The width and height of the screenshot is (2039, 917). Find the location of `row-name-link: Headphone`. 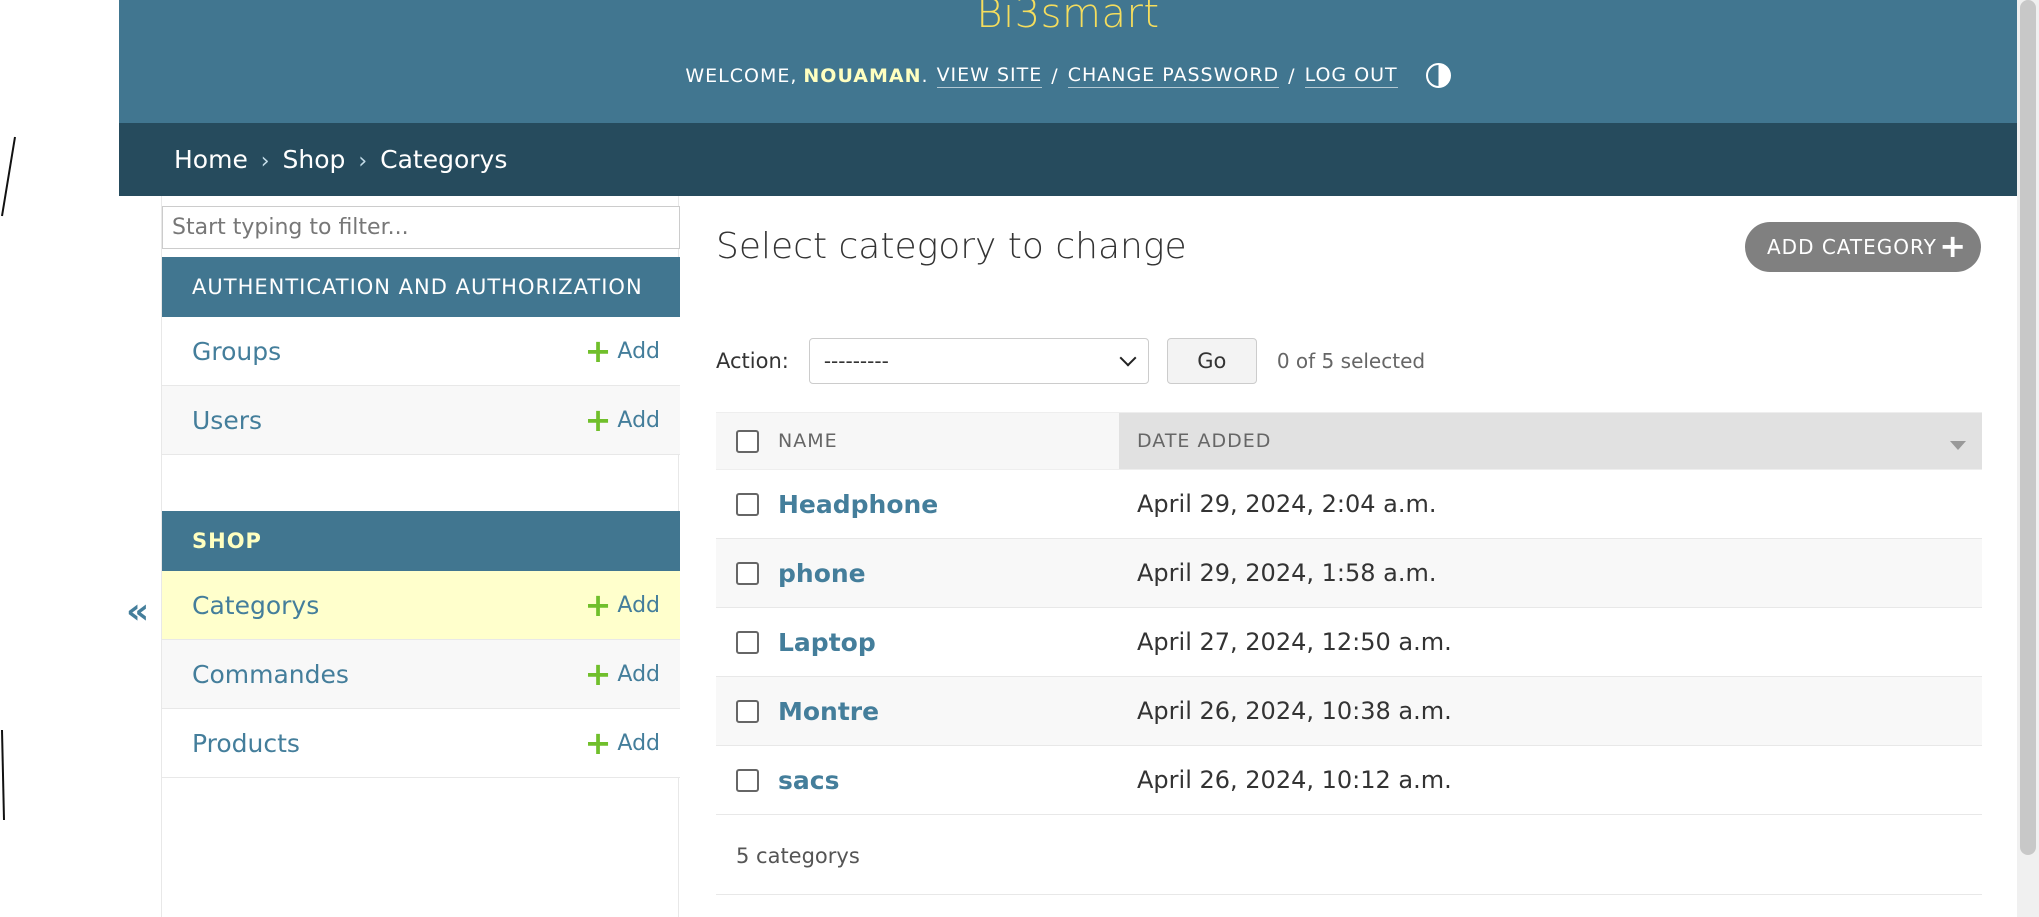

row-name-link: Headphone is located at coordinates (948, 504).